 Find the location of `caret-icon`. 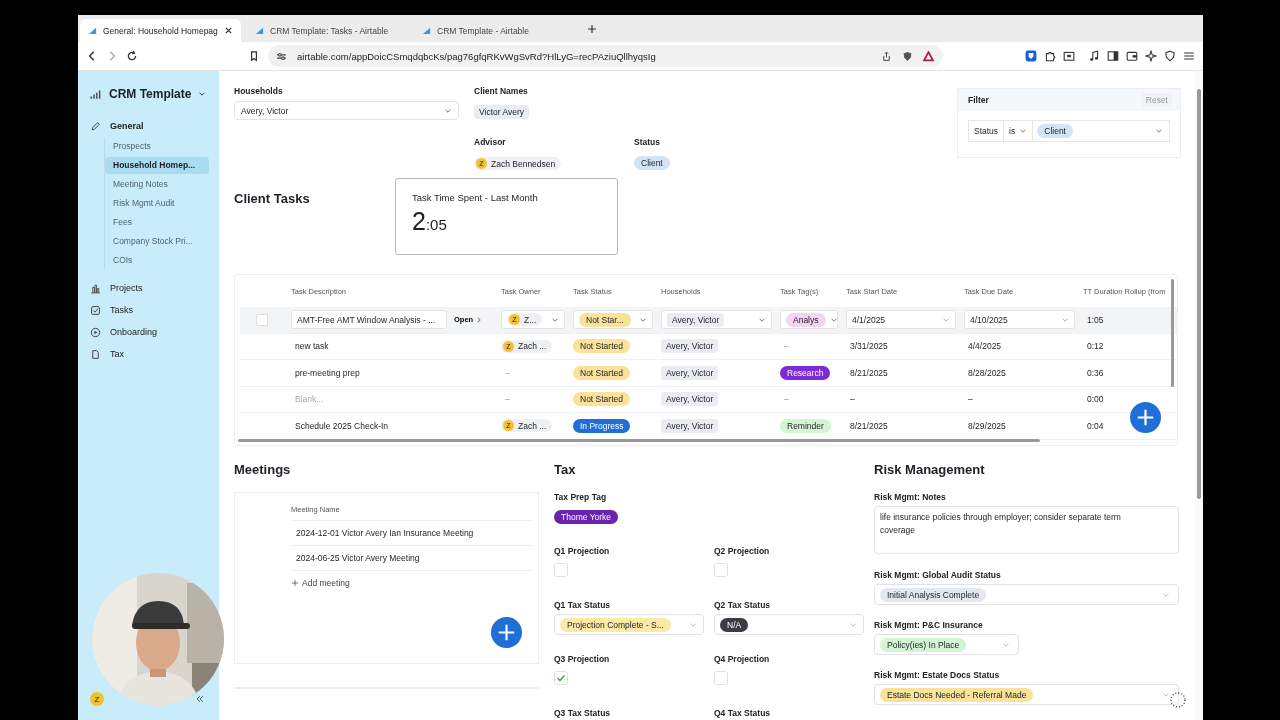

caret-icon is located at coordinates (202, 94).